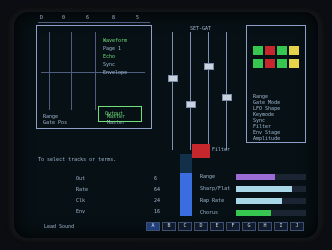 The height and width of the screenshot is (250, 332). Describe the element at coordinates (81, 201) in the screenshot. I see `param-label: Clk` at that location.